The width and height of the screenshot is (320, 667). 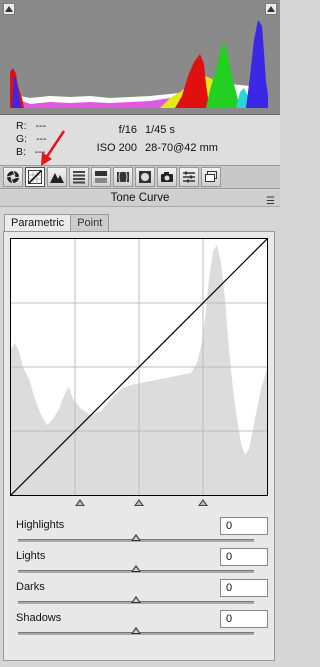 I want to click on darks-slider: Darks 0, so click(x=142, y=594).